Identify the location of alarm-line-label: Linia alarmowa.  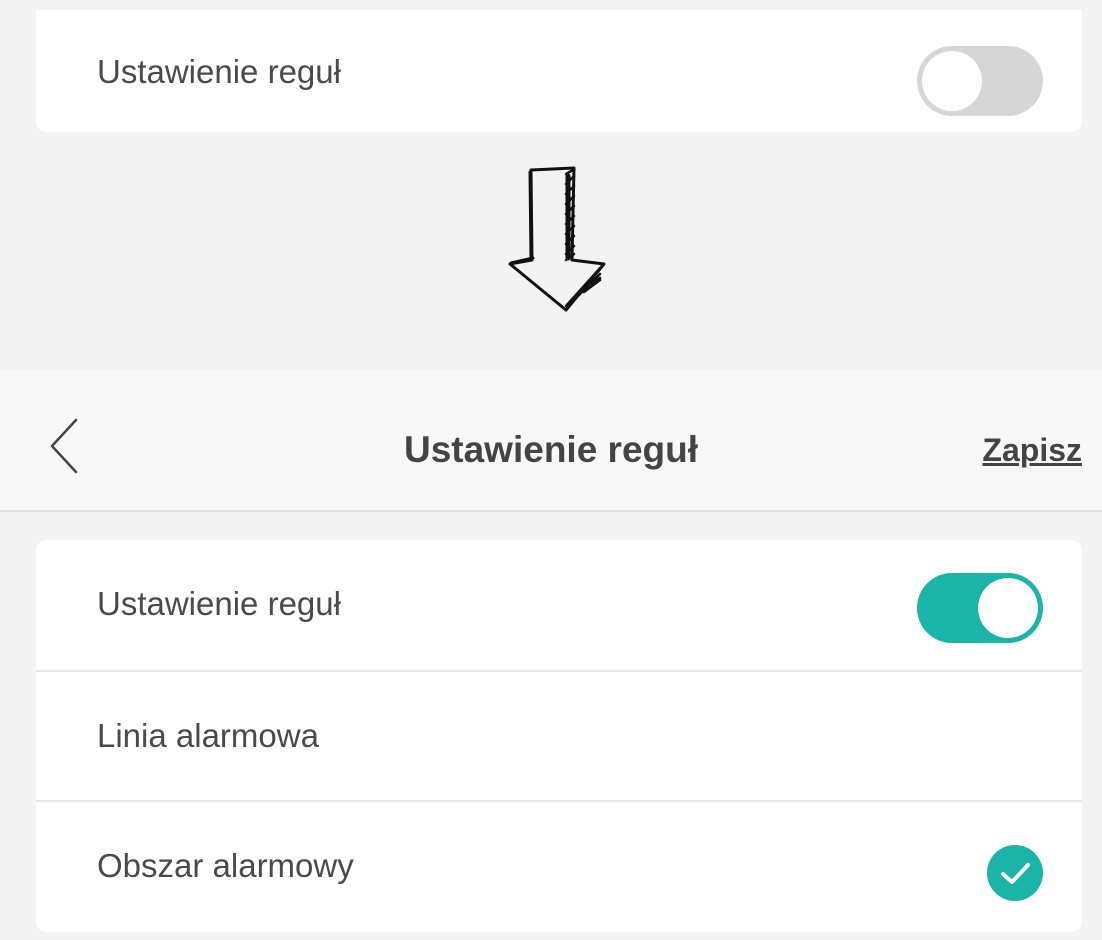
(208, 735).